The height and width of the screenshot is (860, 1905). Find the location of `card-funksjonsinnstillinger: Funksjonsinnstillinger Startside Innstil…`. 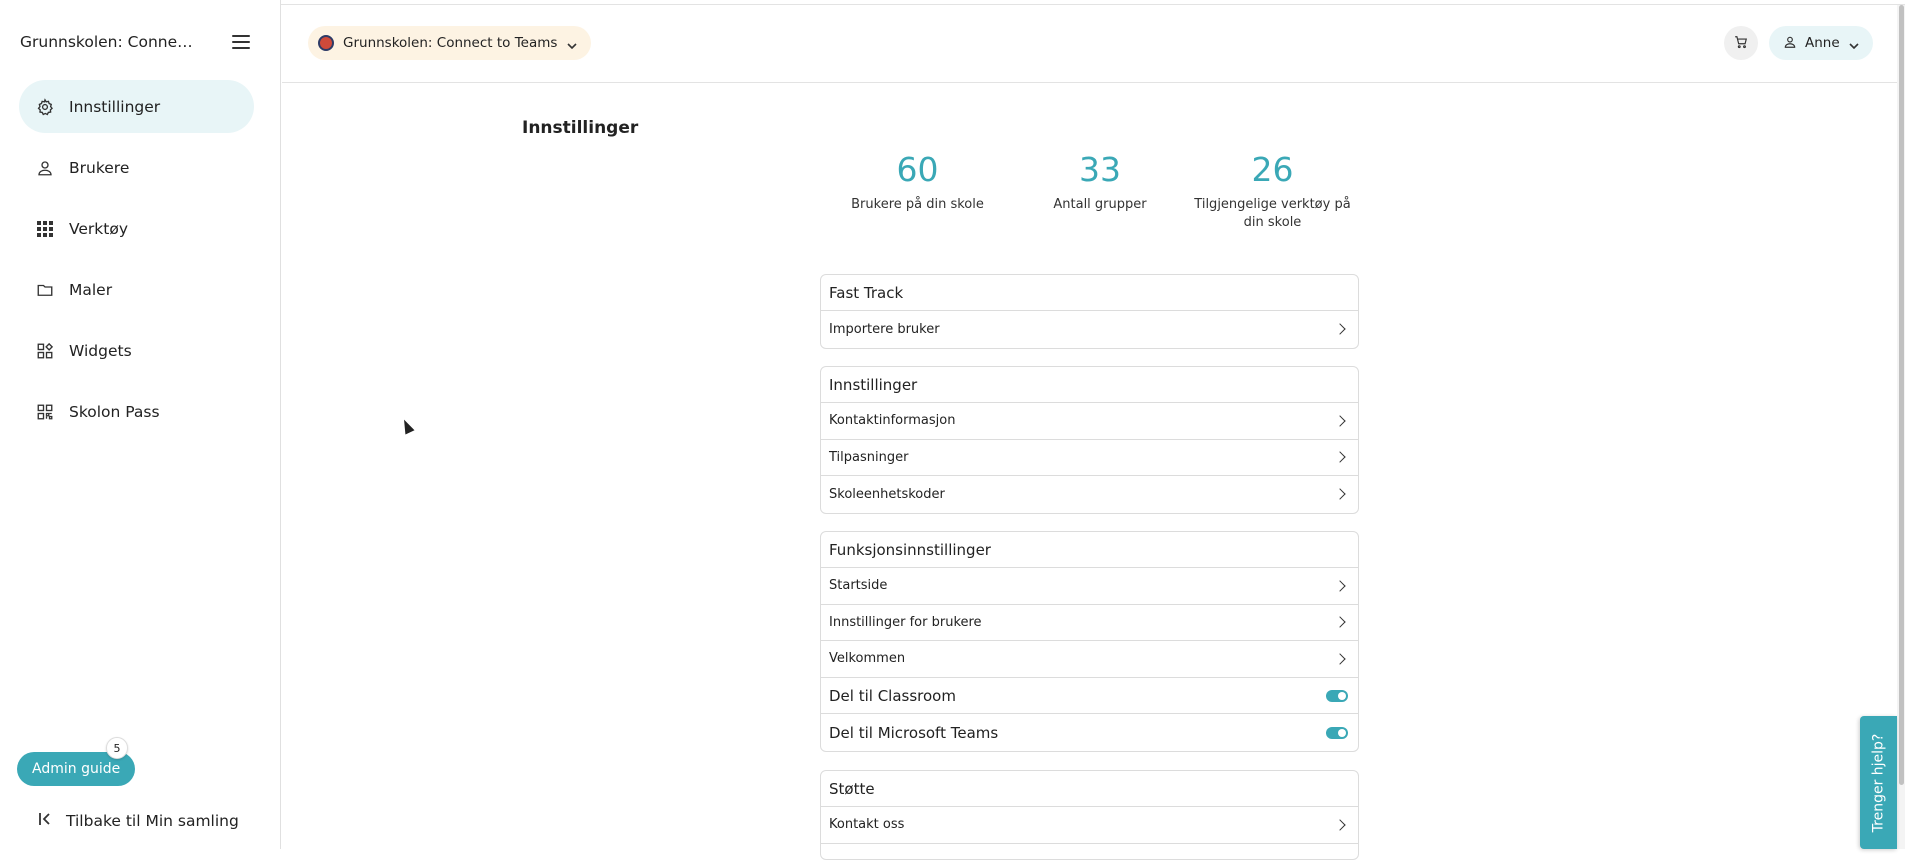

card-funksjonsinnstillinger: Funksjonsinnstillinger Startside Innstil… is located at coordinates (1089, 641).